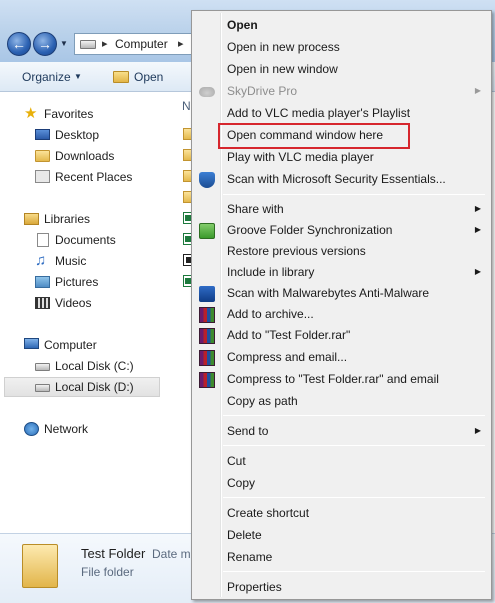  What do you see at coordinates (262, 91) in the screenshot?
I see `menu-label: SkyDrive Pro` at bounding box center [262, 91].